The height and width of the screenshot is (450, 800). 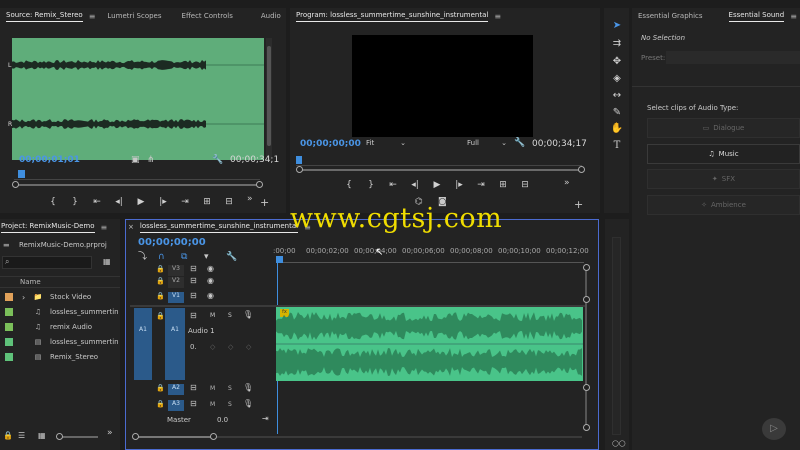 What do you see at coordinates (176, 389) in the screenshot?
I see `track-label: A2` at bounding box center [176, 389].